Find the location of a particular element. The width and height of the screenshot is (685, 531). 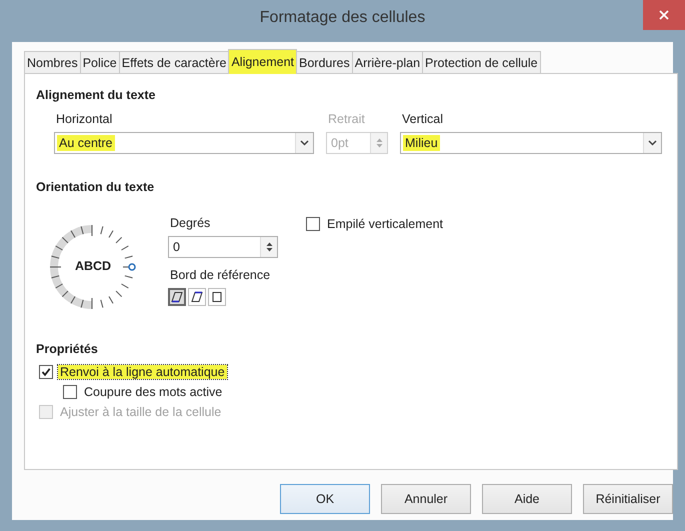

dialog-button: Réinitialiser is located at coordinates (628, 499).